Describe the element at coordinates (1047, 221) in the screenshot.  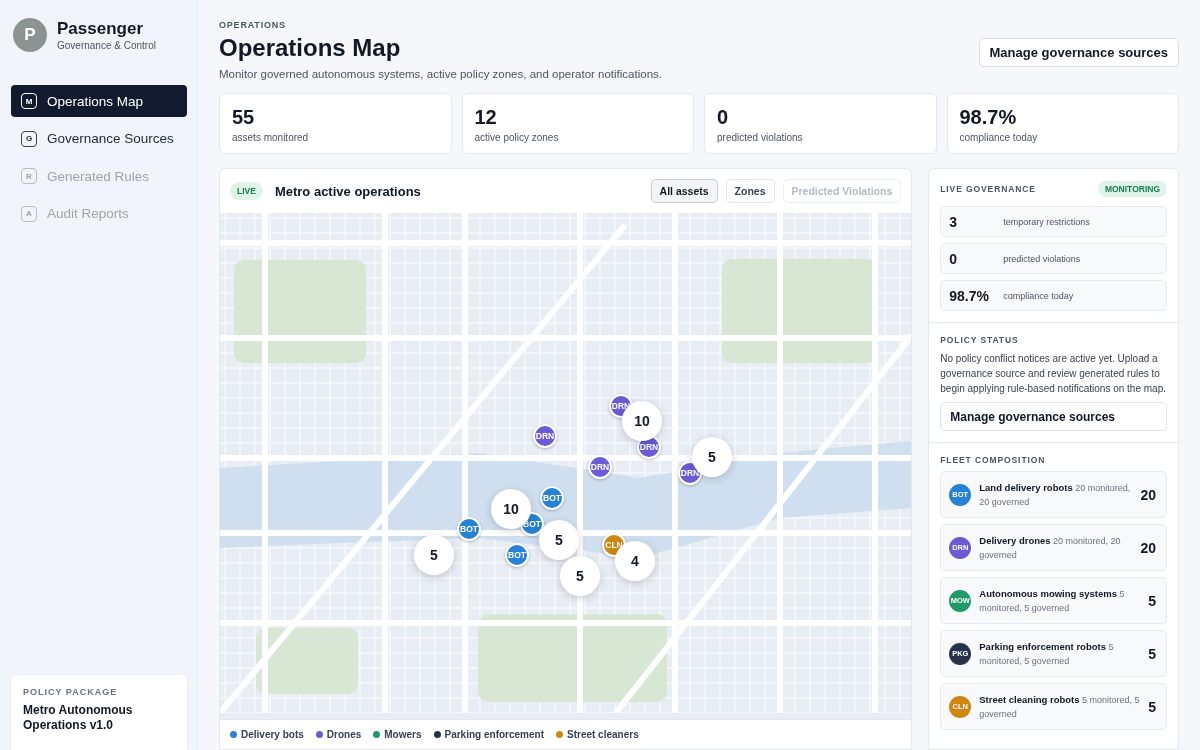
I see `metric-label: temporary restrictions` at that location.